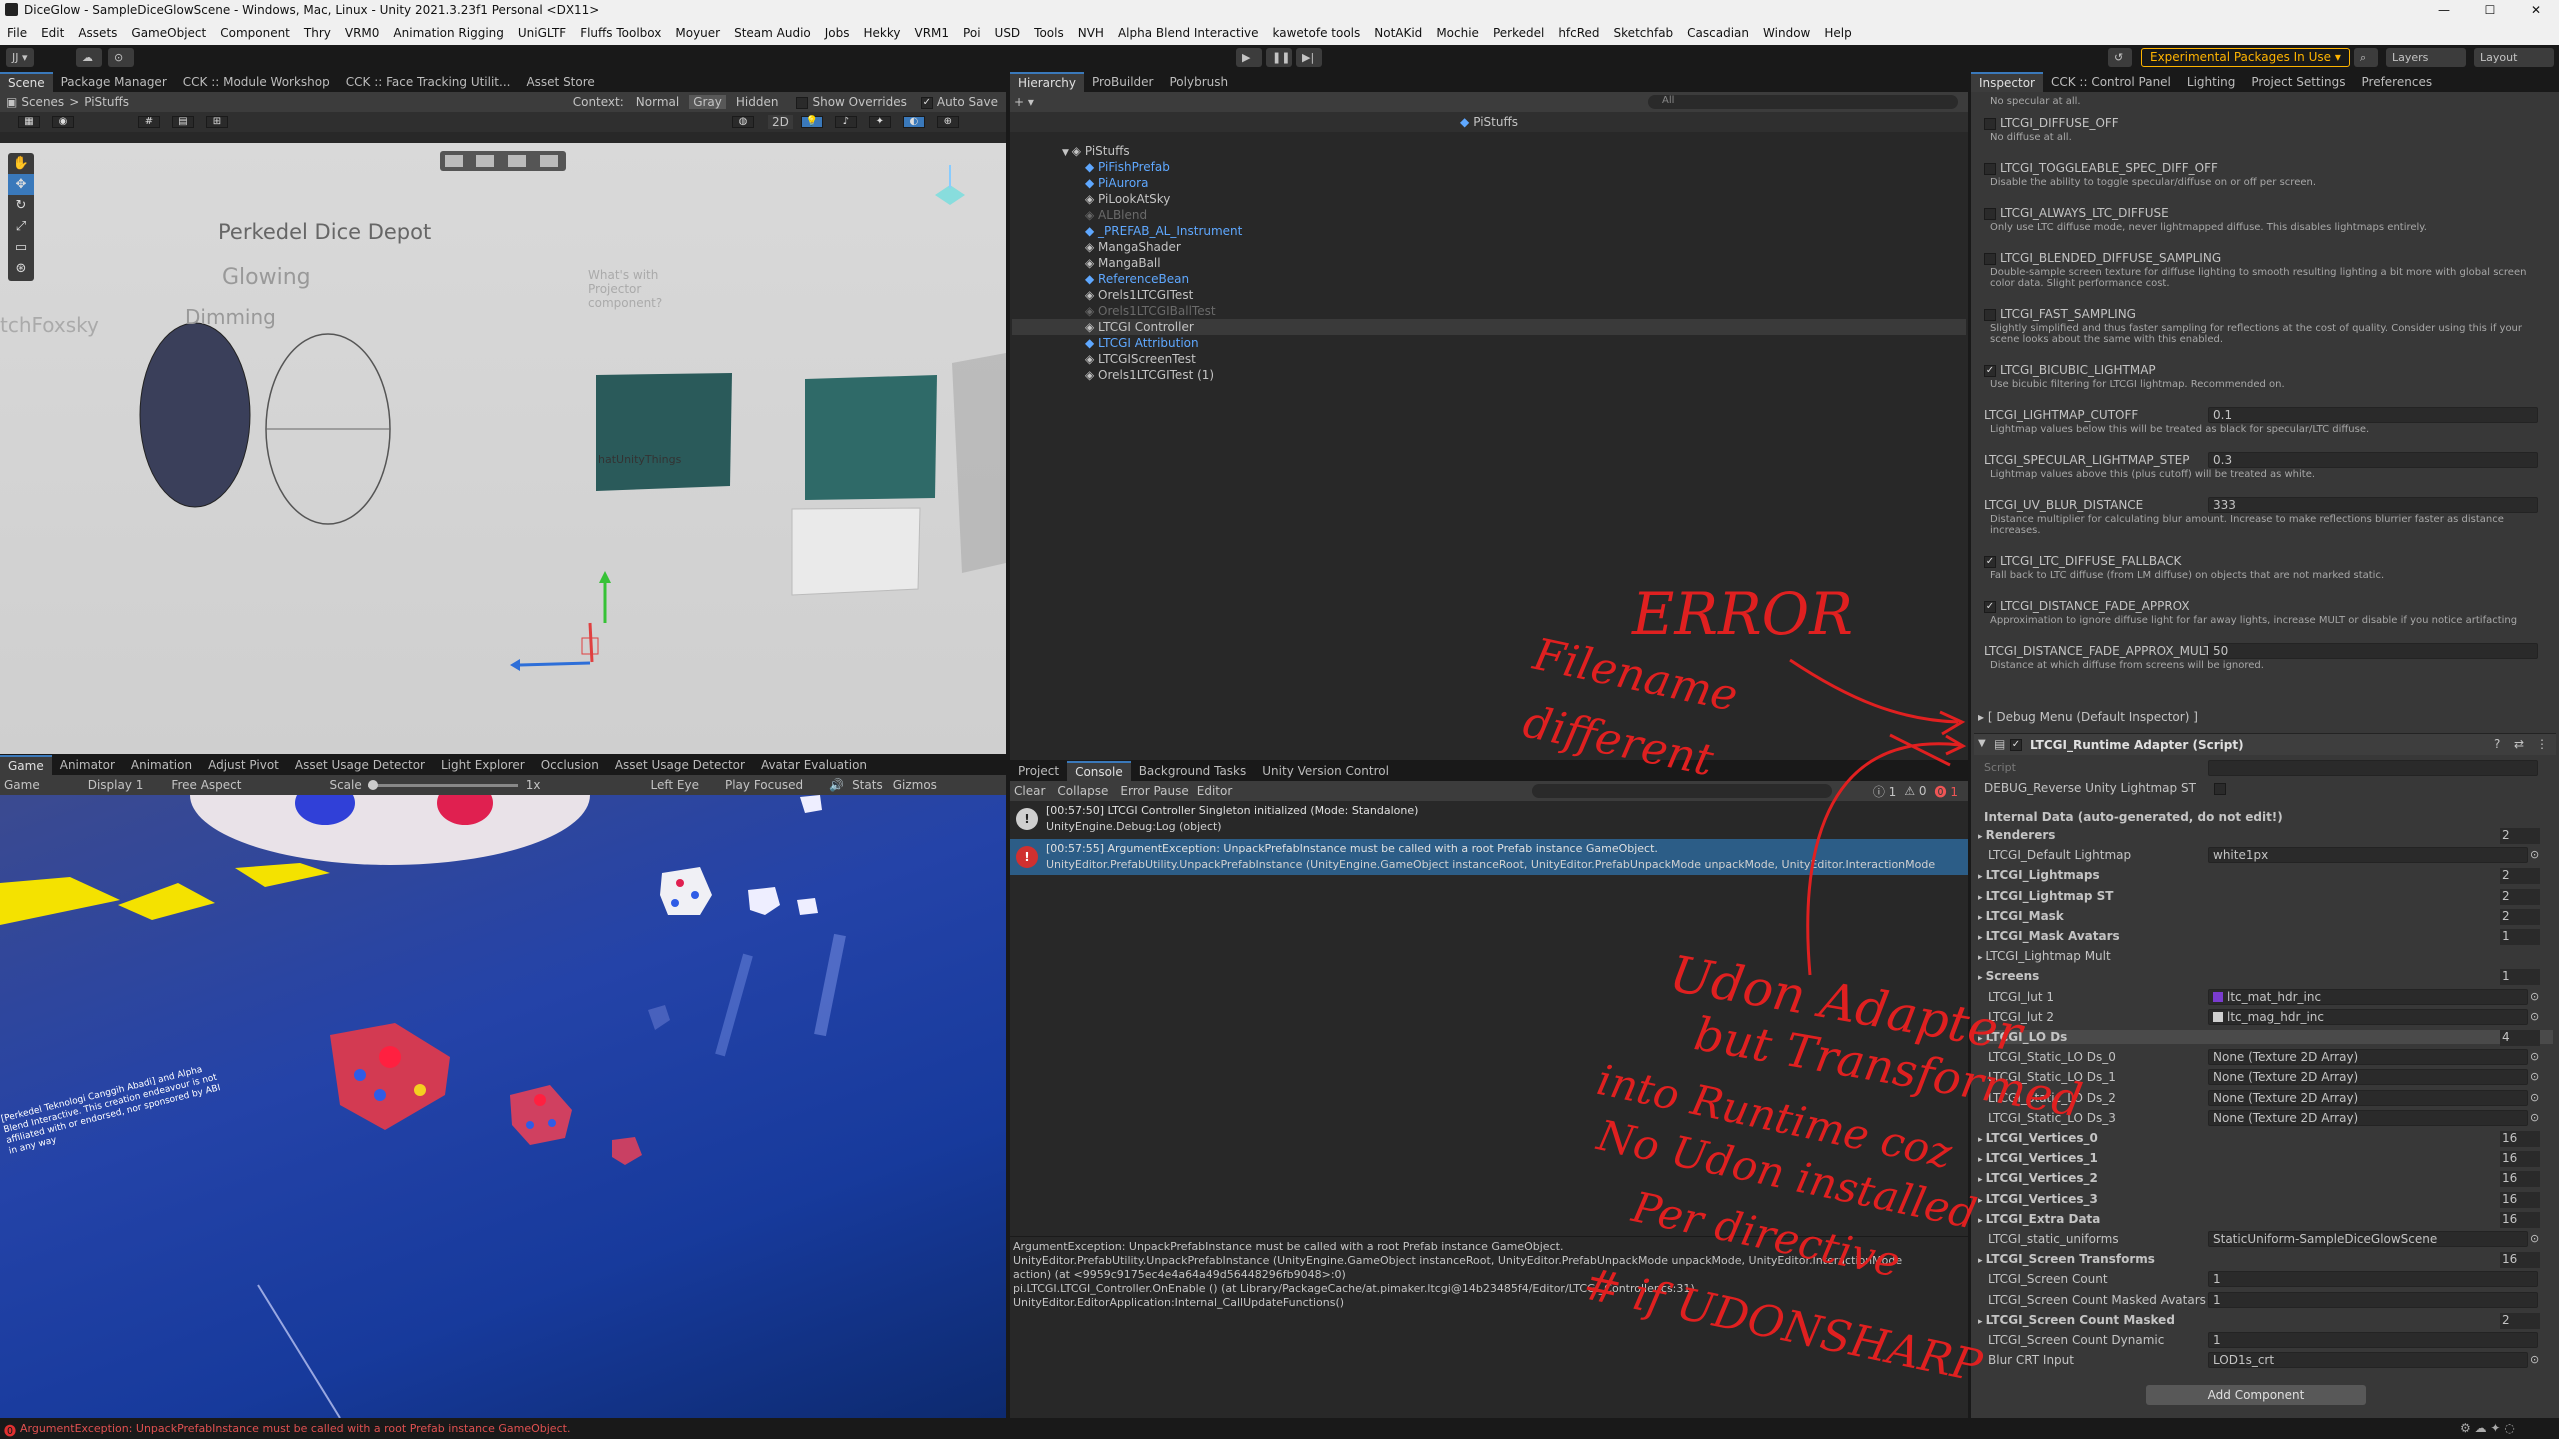 This screenshot has height=1439, width=2559. I want to click on scale-tool-icon: ⤢, so click(21, 226).